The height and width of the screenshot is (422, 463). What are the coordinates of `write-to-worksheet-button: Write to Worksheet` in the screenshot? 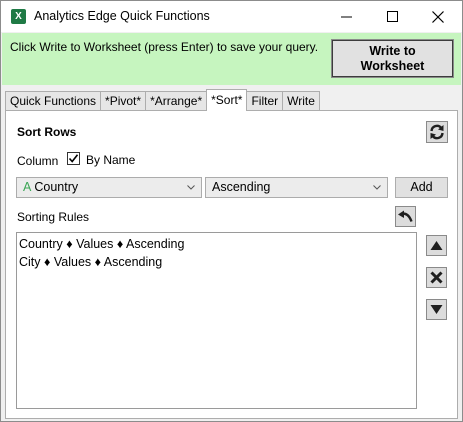 It's located at (392, 58).